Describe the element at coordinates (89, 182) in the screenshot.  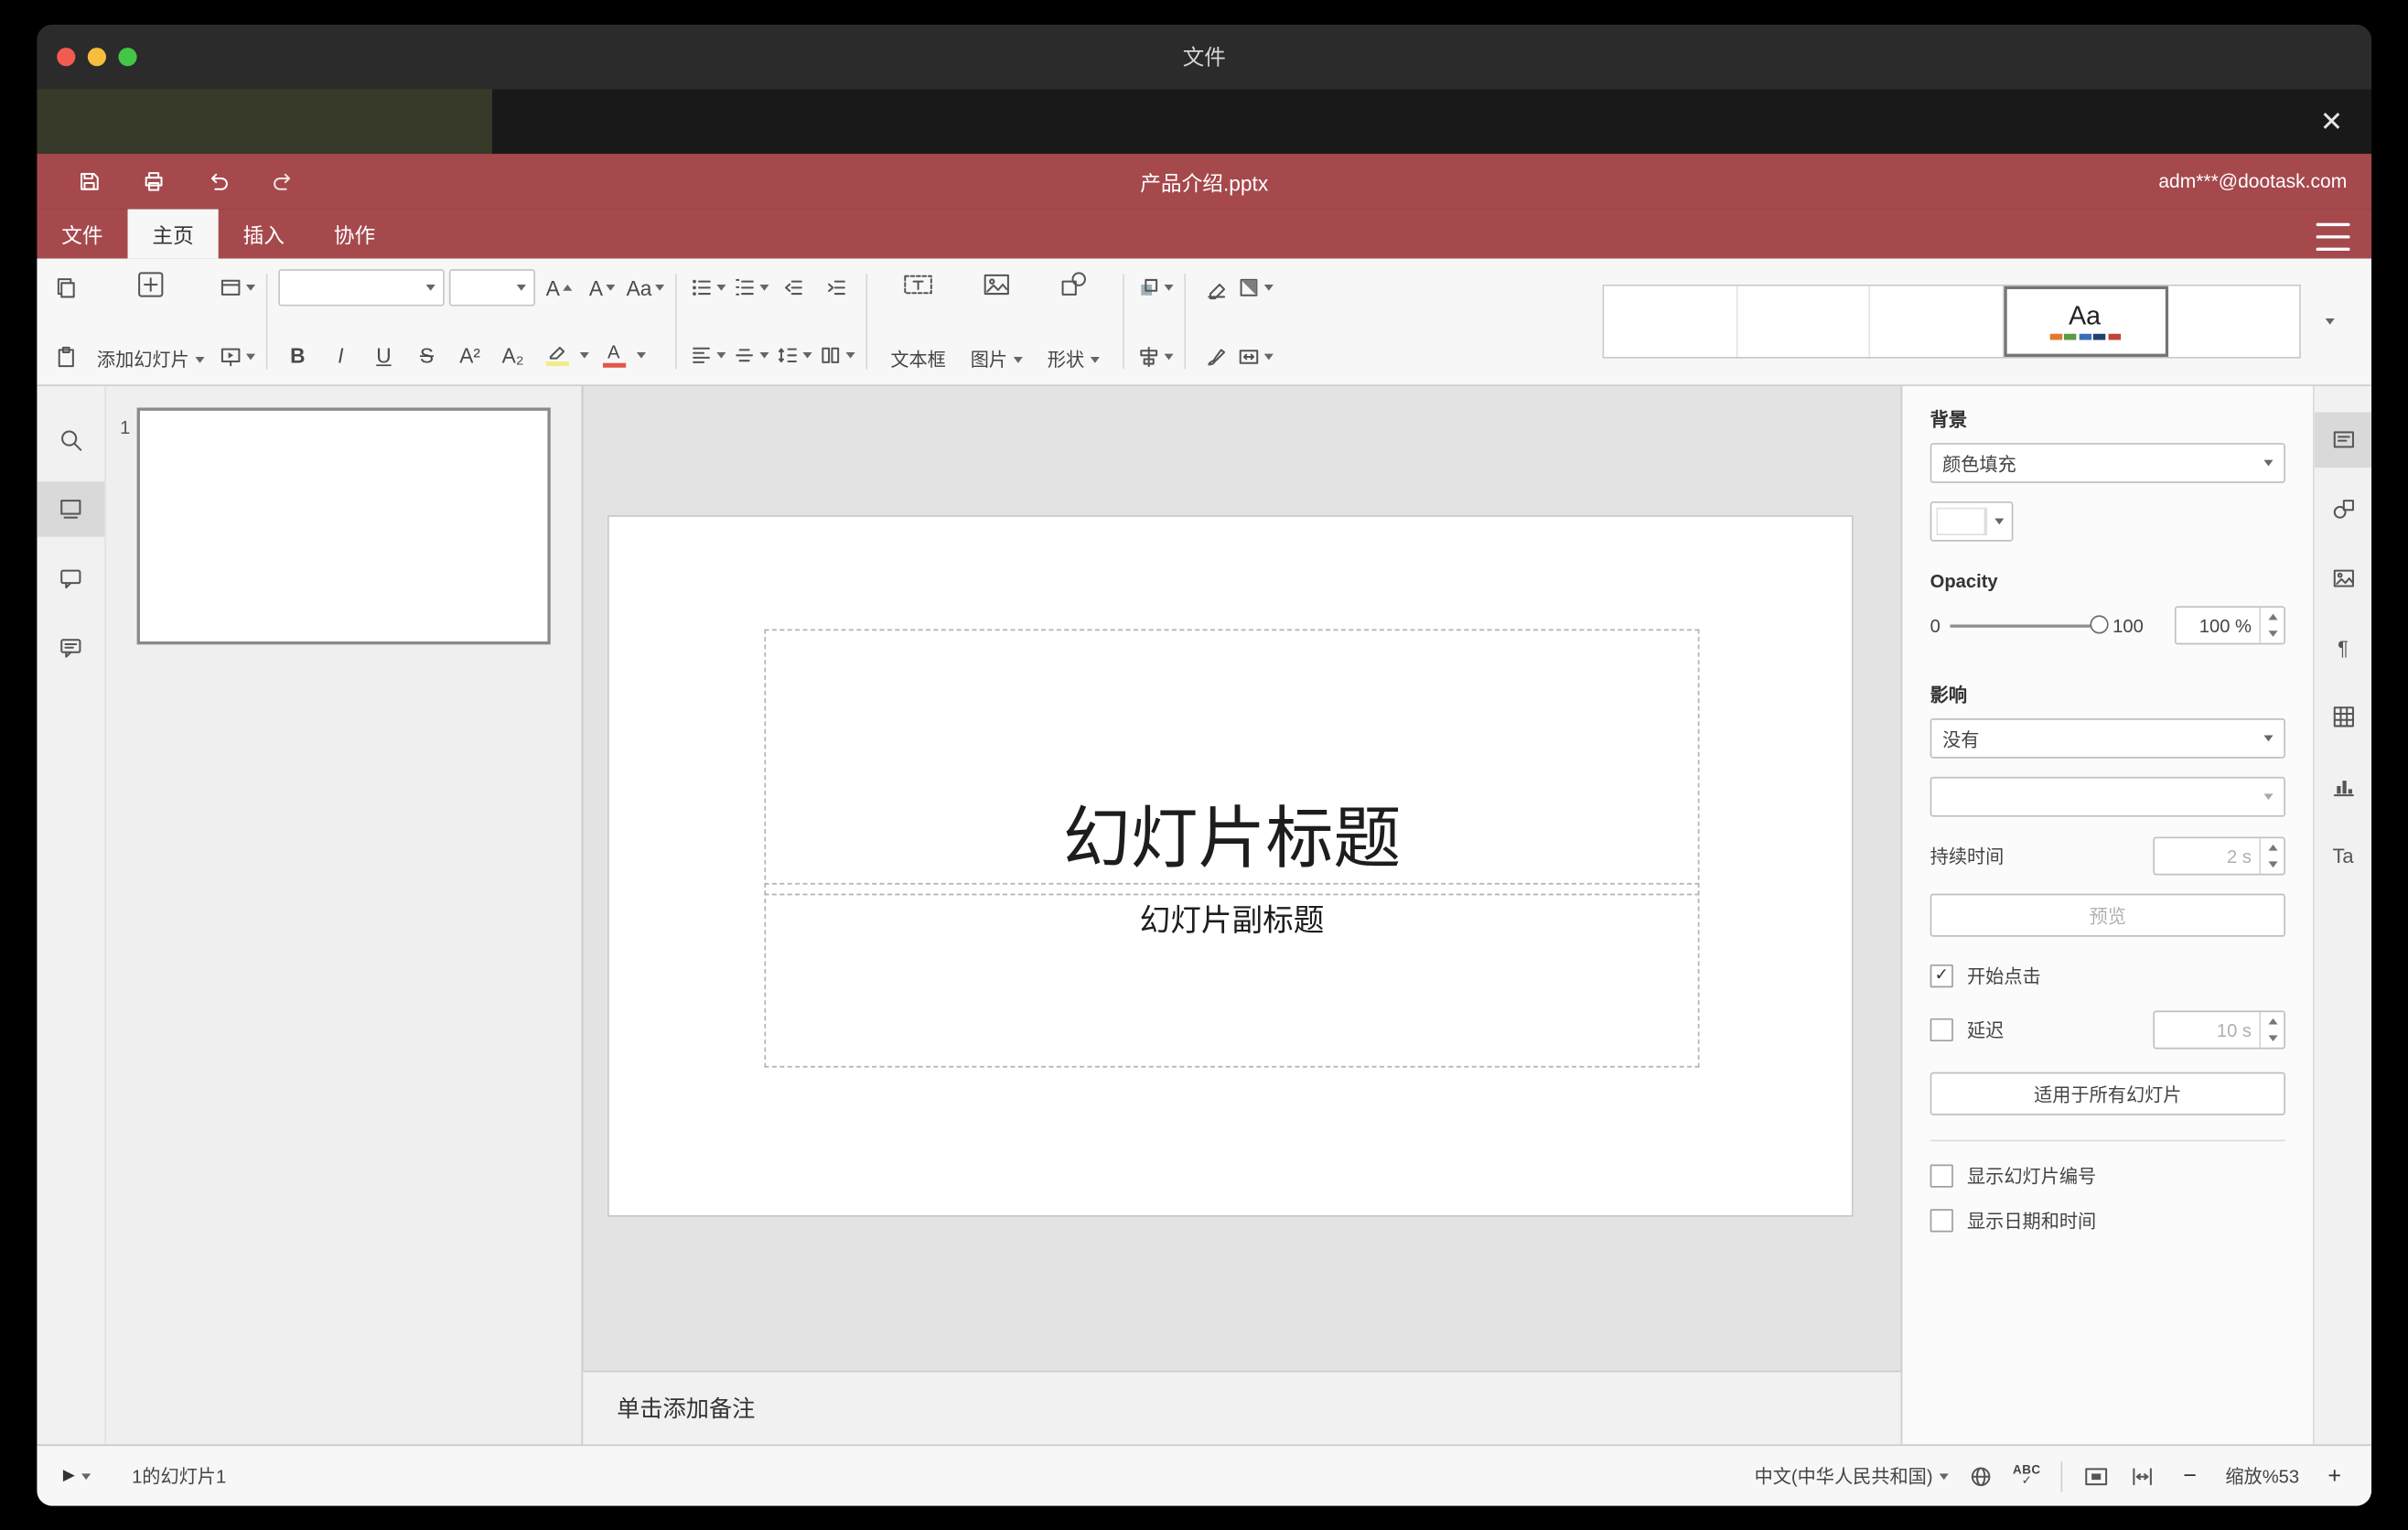
I see `save-icon` at that location.